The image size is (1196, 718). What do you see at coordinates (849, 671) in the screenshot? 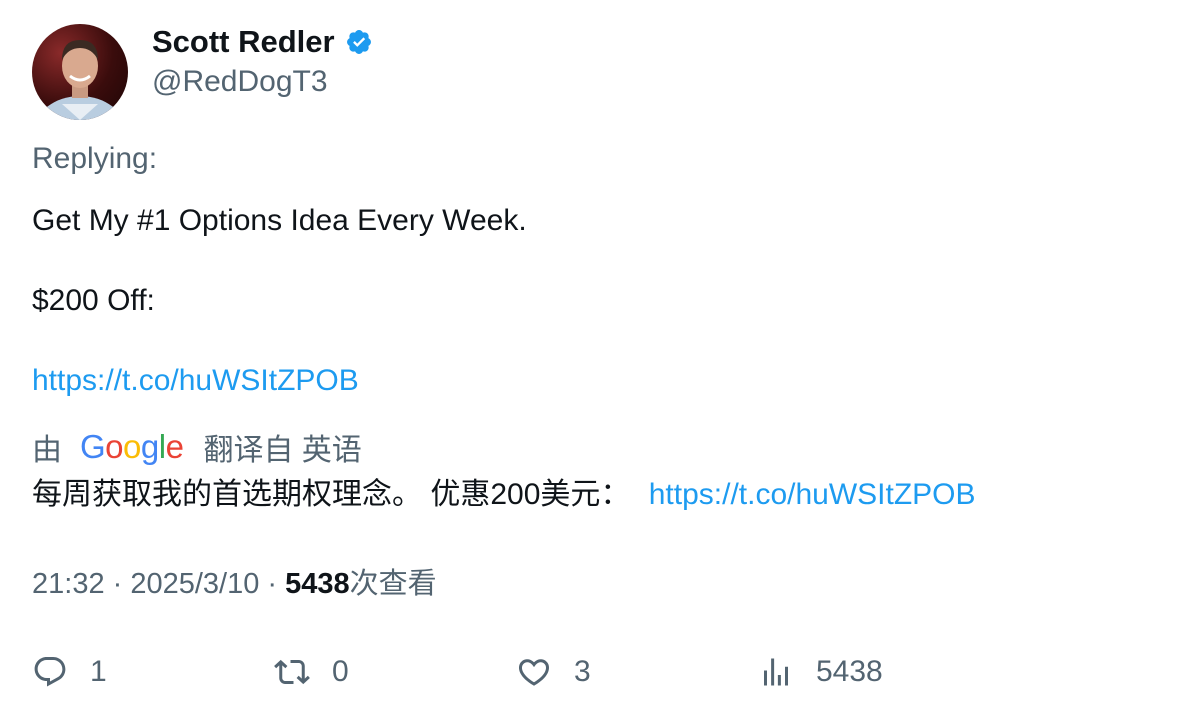
I see `views-count: 5438` at bounding box center [849, 671].